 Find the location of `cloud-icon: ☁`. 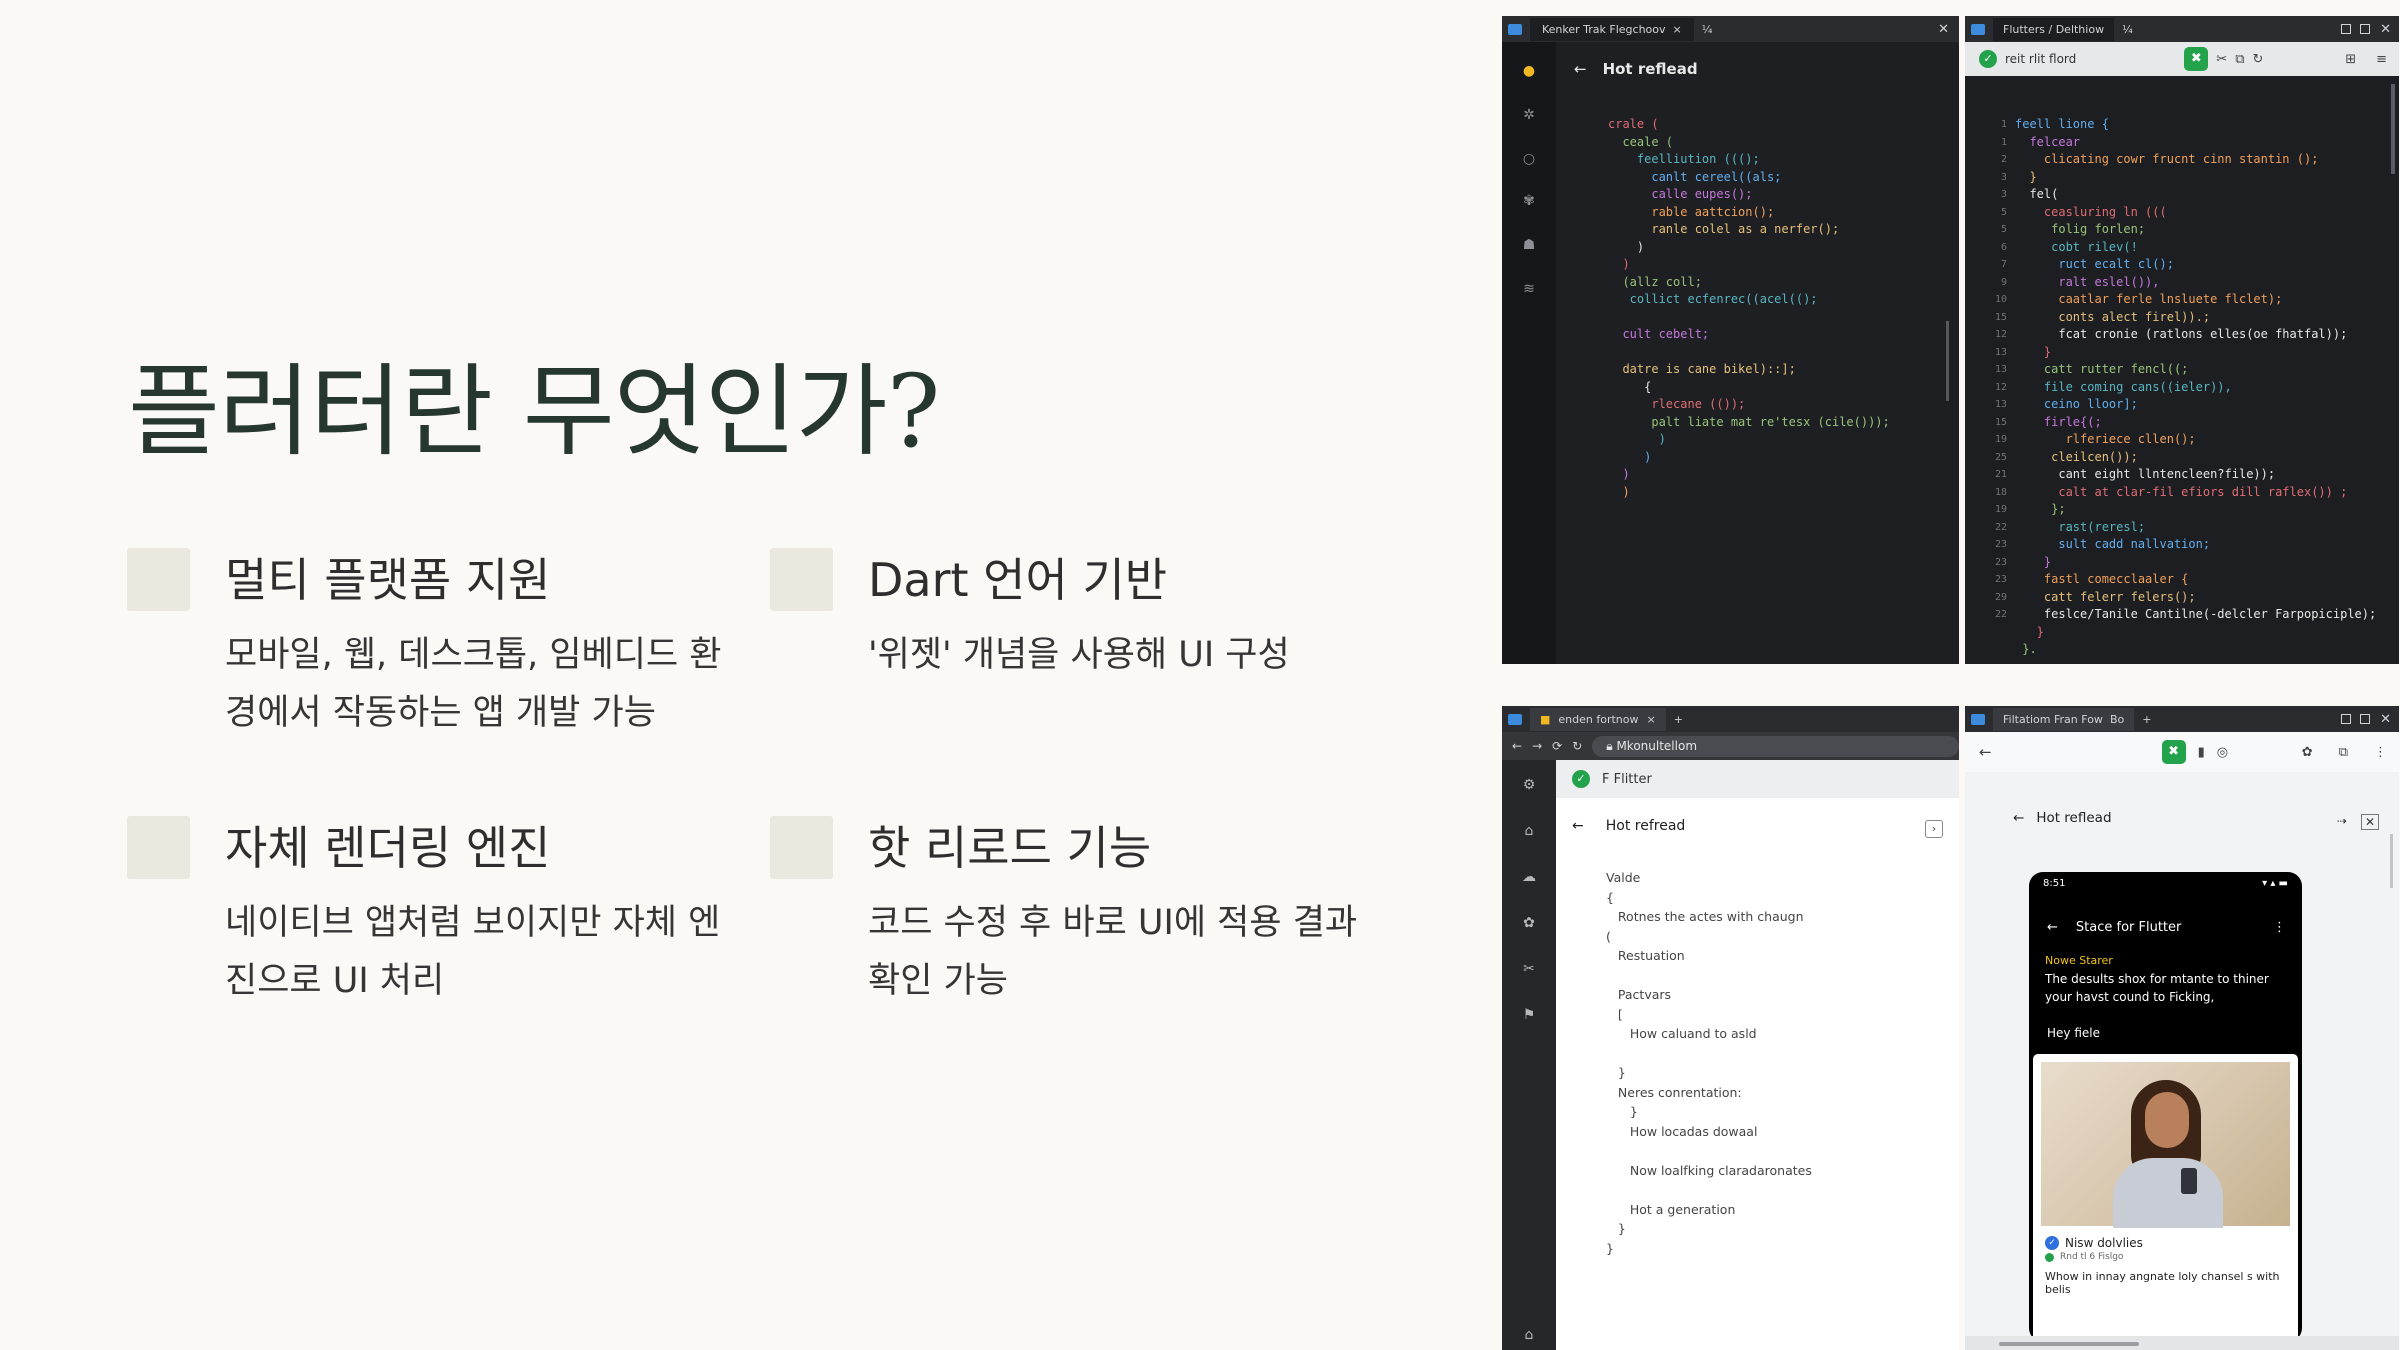

cloud-icon: ☁ is located at coordinates (1529, 877).